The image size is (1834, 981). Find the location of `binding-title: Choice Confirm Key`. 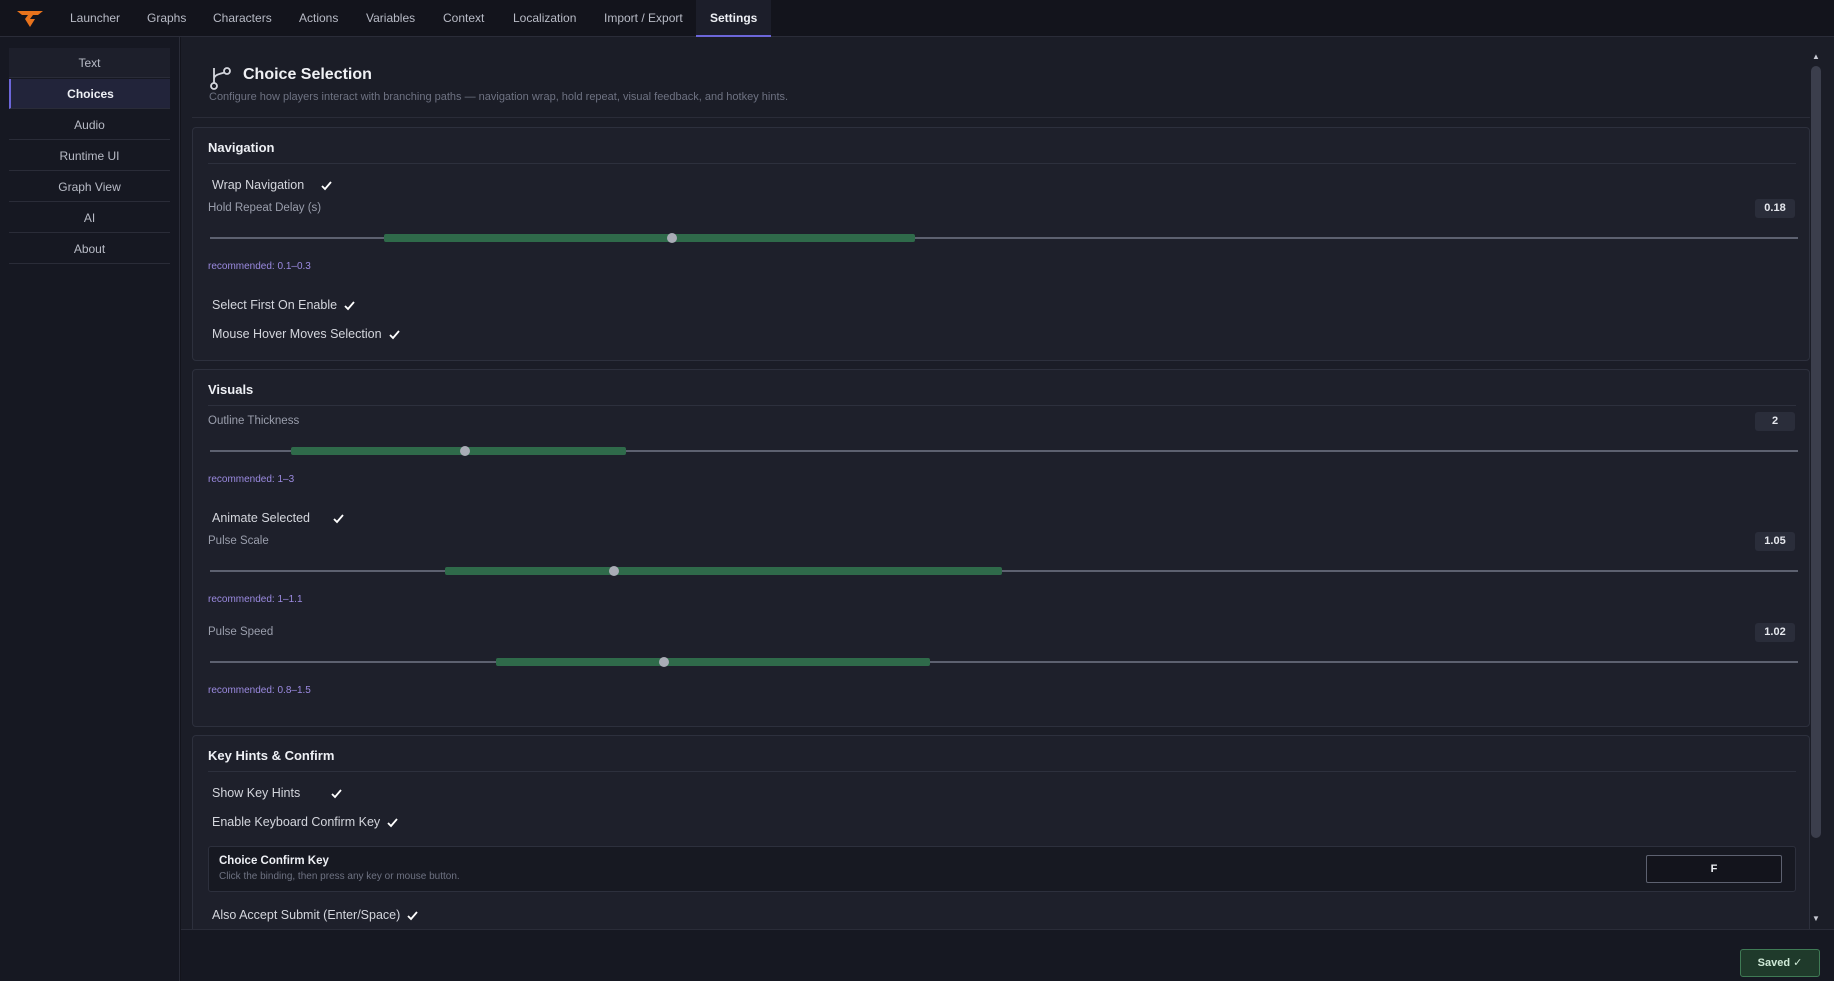

binding-title: Choice Confirm Key is located at coordinates (274, 861).